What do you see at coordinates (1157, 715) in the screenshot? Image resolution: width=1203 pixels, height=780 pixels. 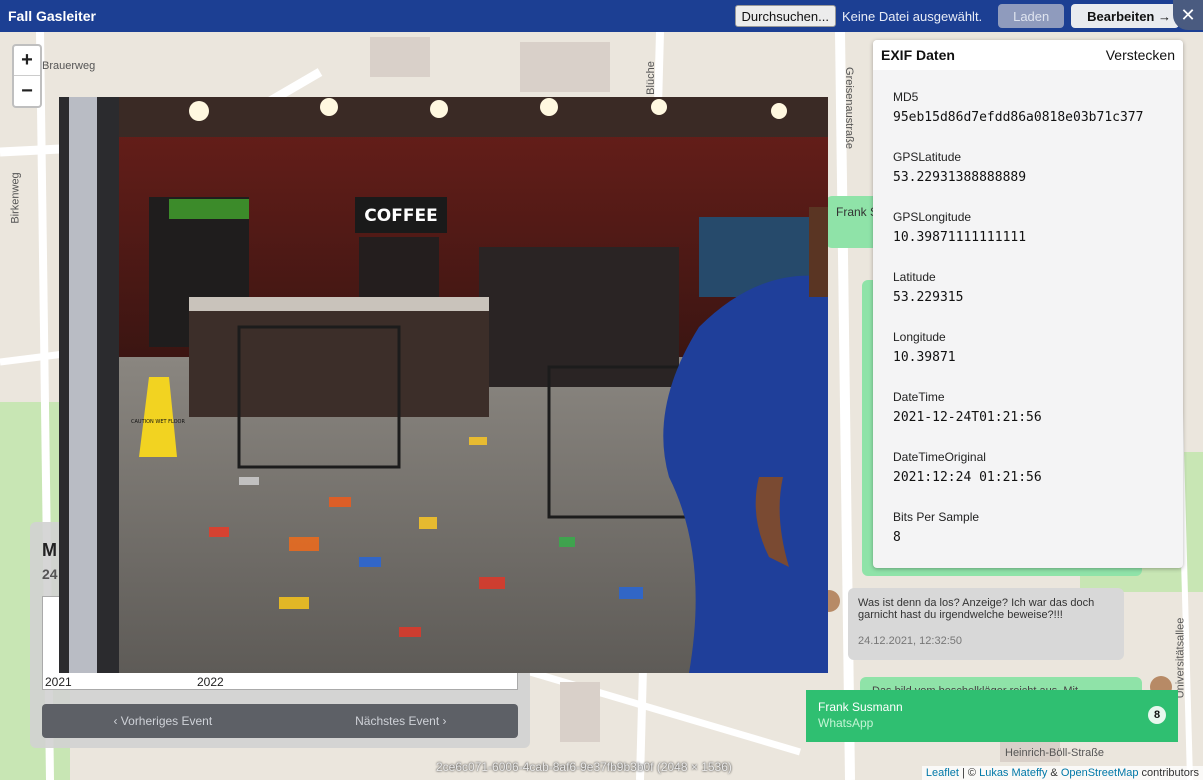 I see `message-count-badge: 8` at bounding box center [1157, 715].